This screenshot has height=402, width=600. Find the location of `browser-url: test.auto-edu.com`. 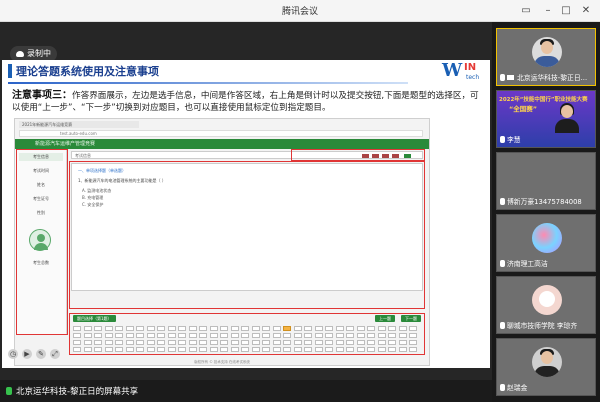

browser-url: test.auto-edu.com is located at coordinates (221, 133).